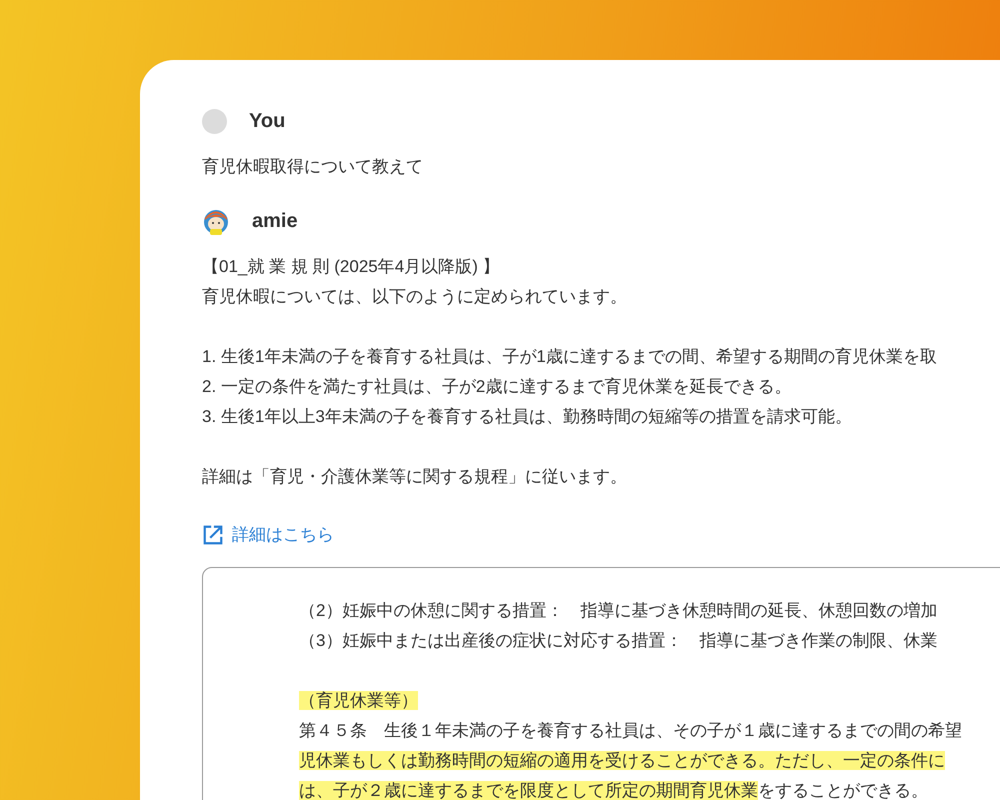 This screenshot has height=800, width=1000. Describe the element at coordinates (570, 357) in the screenshot. I see `message-text: 1. 生後1年未満の子を養育する社員は、子が1歳に達するまでの間、希望する期間の育児休業を取` at that location.